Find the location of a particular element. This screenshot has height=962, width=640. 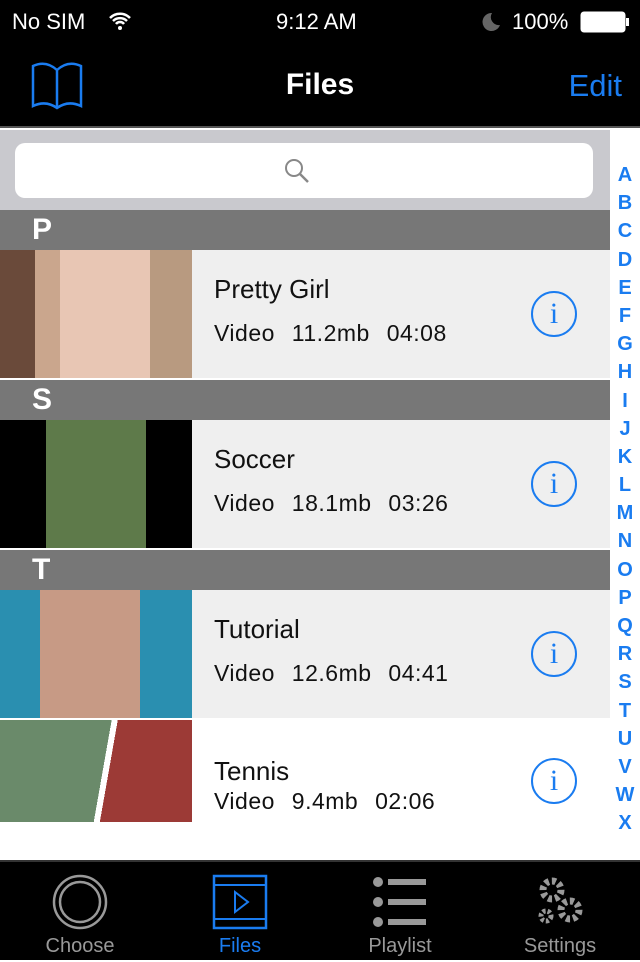

index-letter: V is located at coordinates (625, 767).